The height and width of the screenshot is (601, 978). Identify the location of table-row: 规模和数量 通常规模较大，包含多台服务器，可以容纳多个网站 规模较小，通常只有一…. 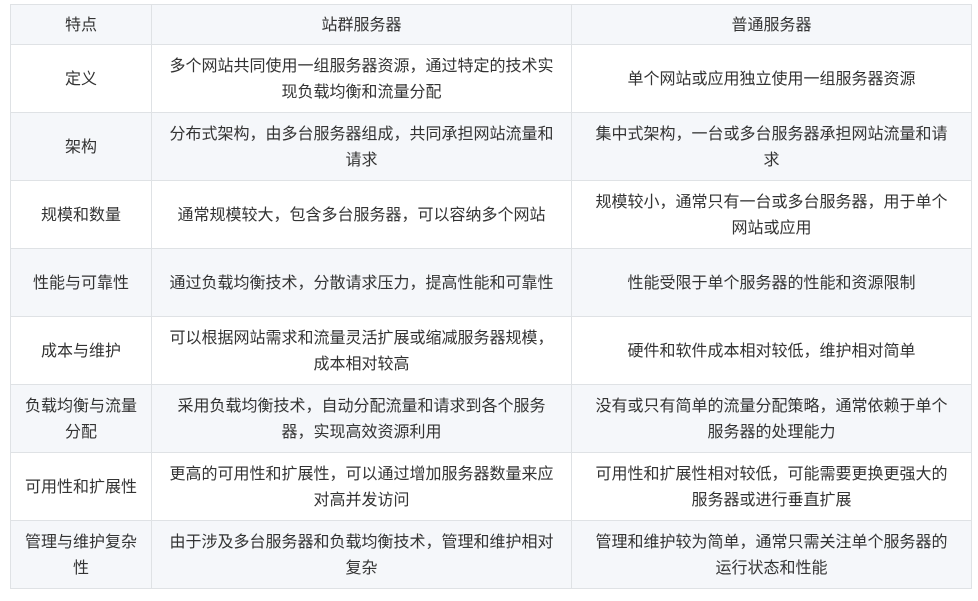
(491, 214).